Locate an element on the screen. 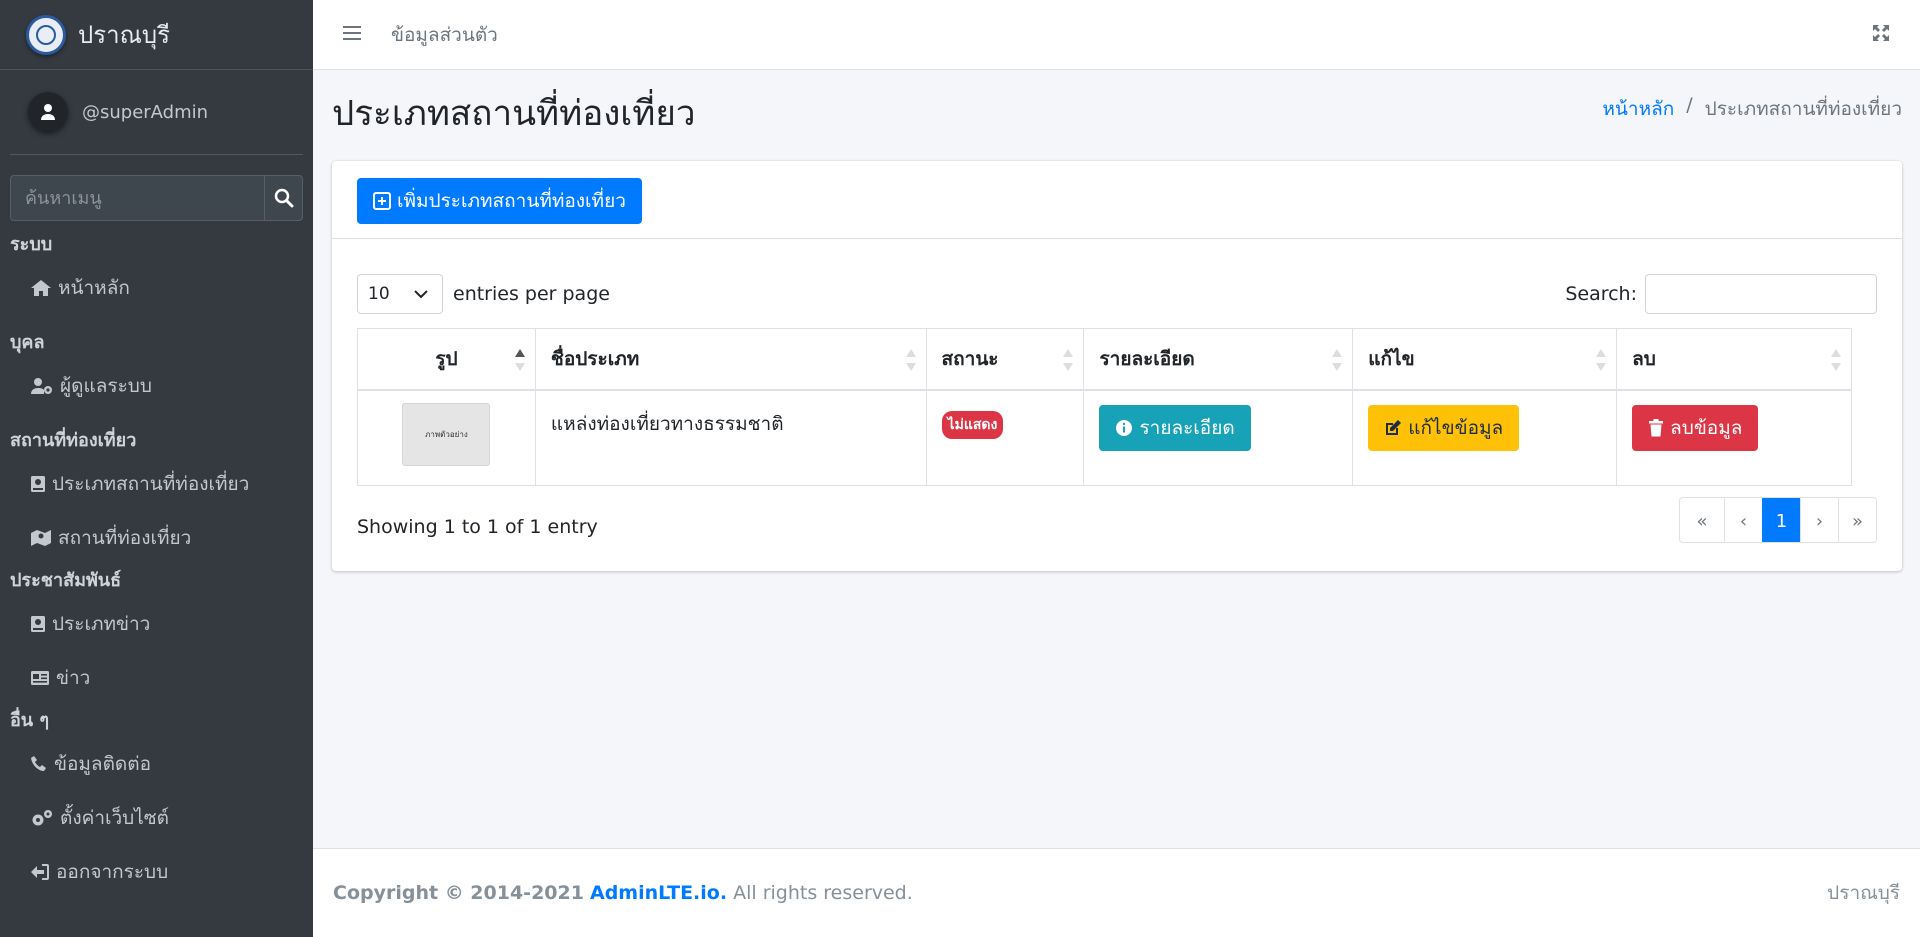 The height and width of the screenshot is (937, 1920). search-icon is located at coordinates (283, 198).